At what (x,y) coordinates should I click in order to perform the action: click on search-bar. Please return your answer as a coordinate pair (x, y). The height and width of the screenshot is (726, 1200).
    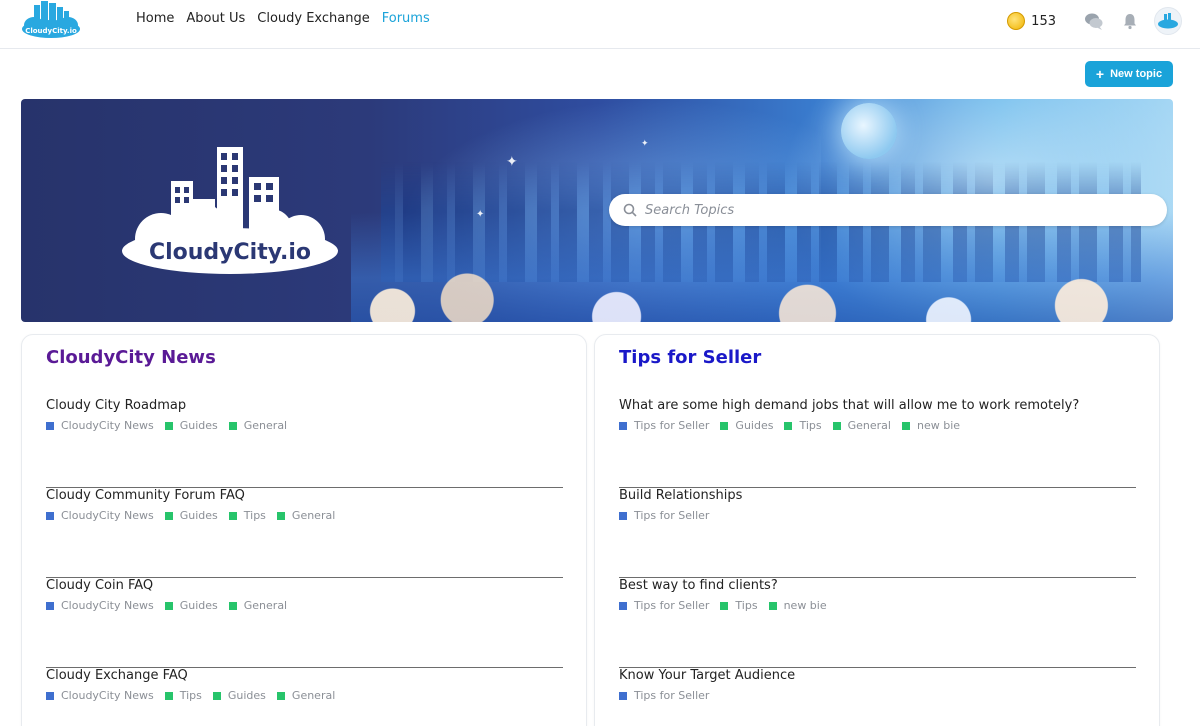
    Looking at the image, I should click on (888, 210).